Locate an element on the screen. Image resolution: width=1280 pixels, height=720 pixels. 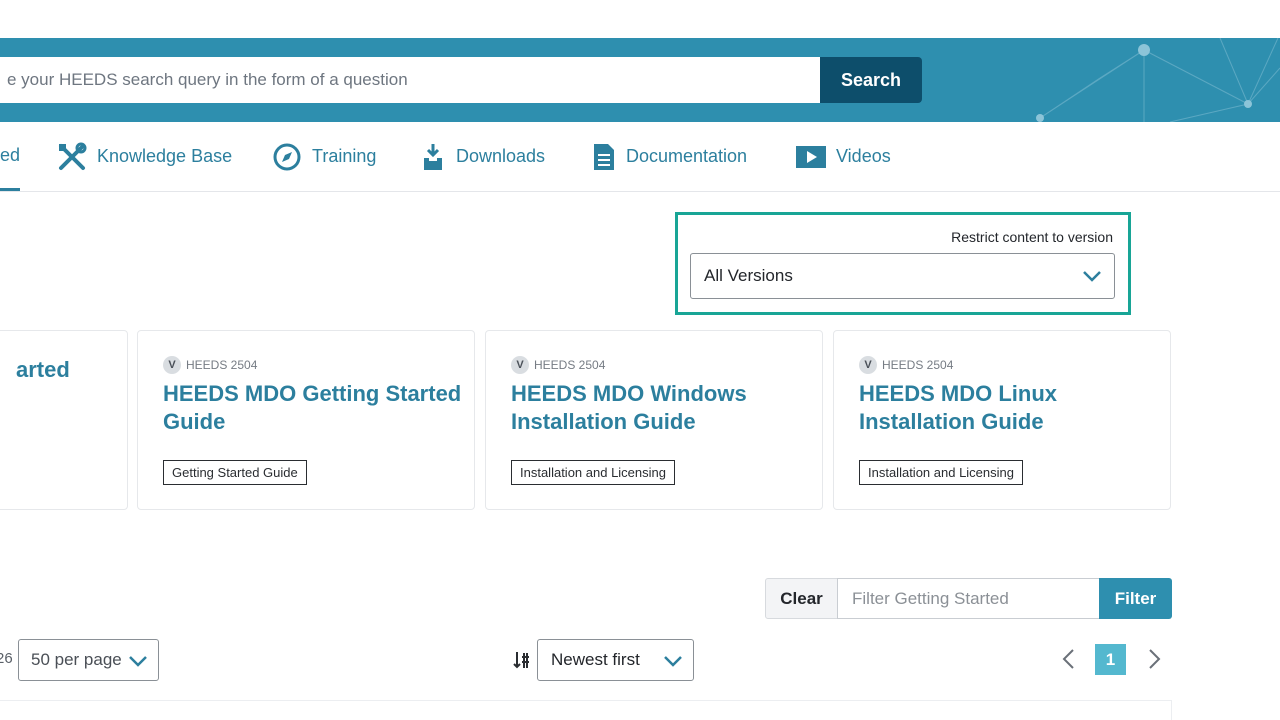
tab-downloads: Downloads is located at coordinates (482, 156).